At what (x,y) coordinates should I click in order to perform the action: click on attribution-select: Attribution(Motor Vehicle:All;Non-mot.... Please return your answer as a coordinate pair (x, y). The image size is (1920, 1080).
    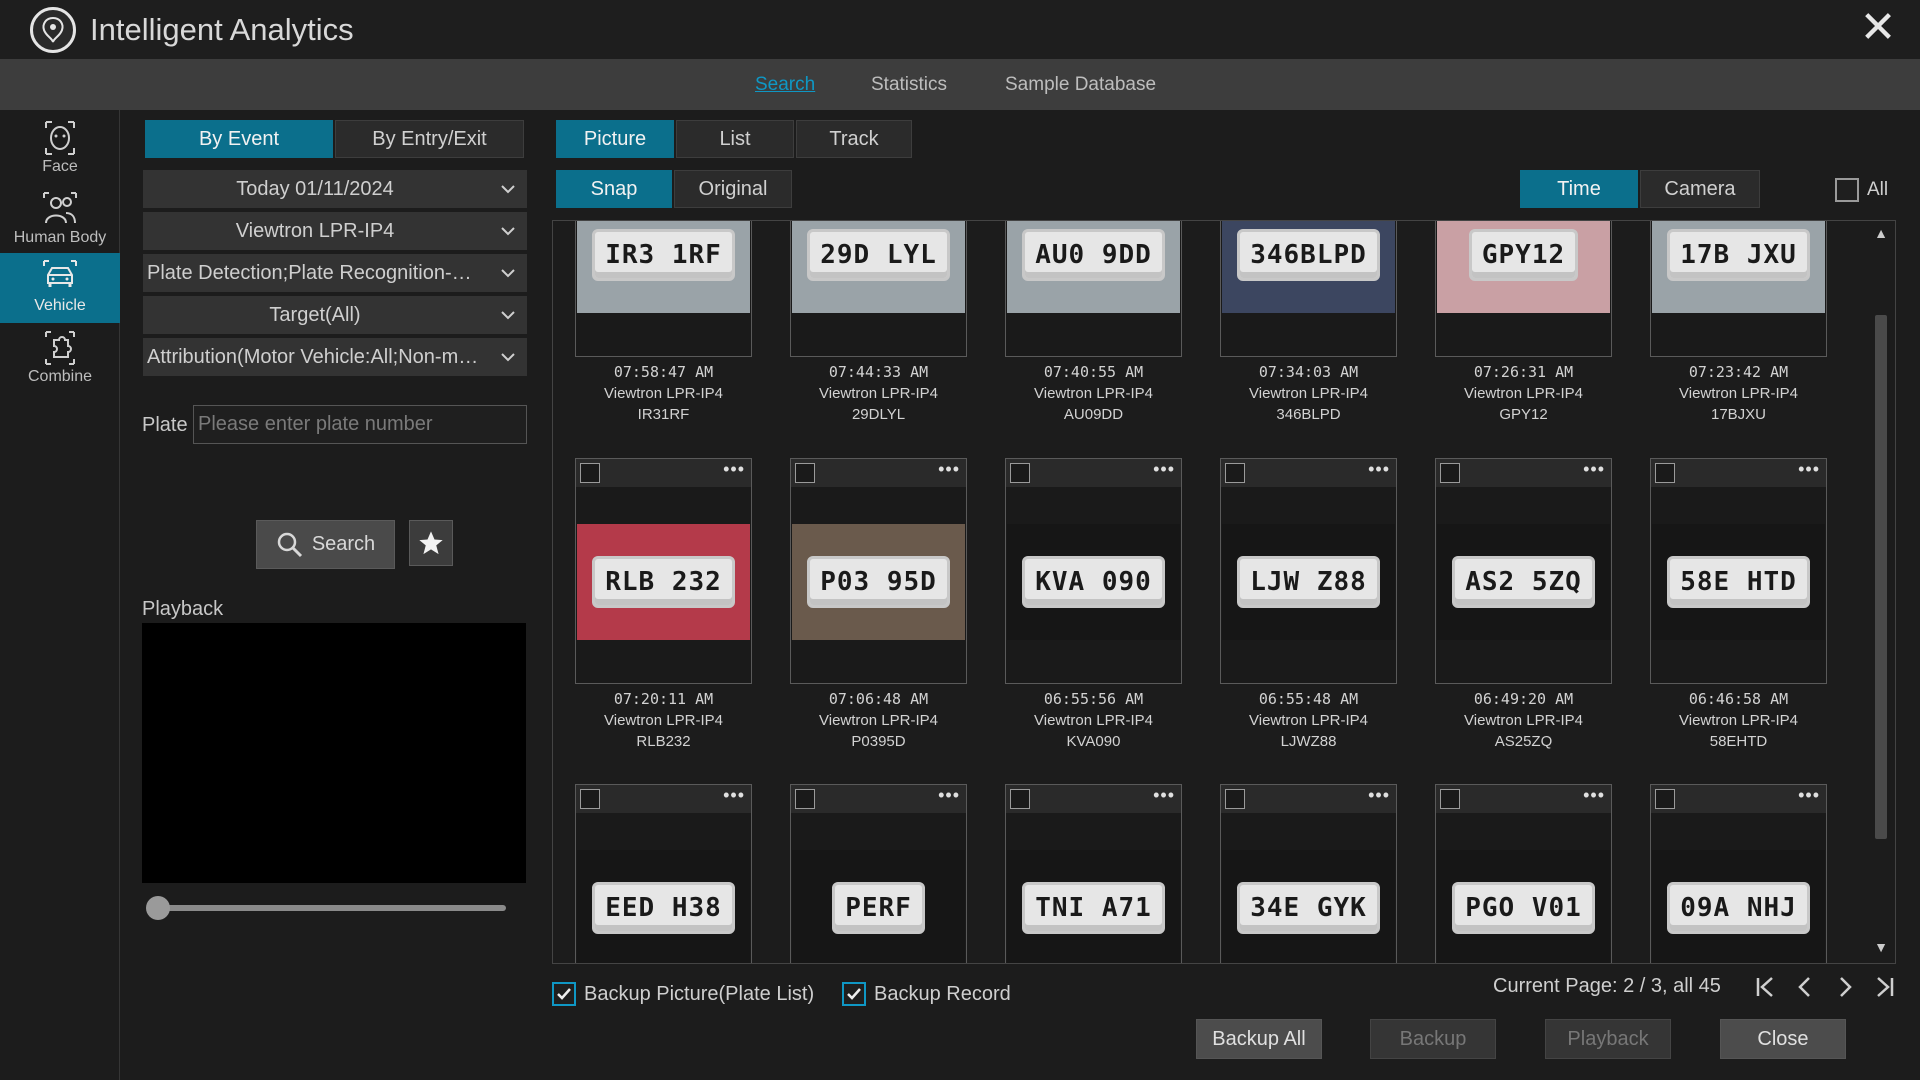
    Looking at the image, I should click on (335, 357).